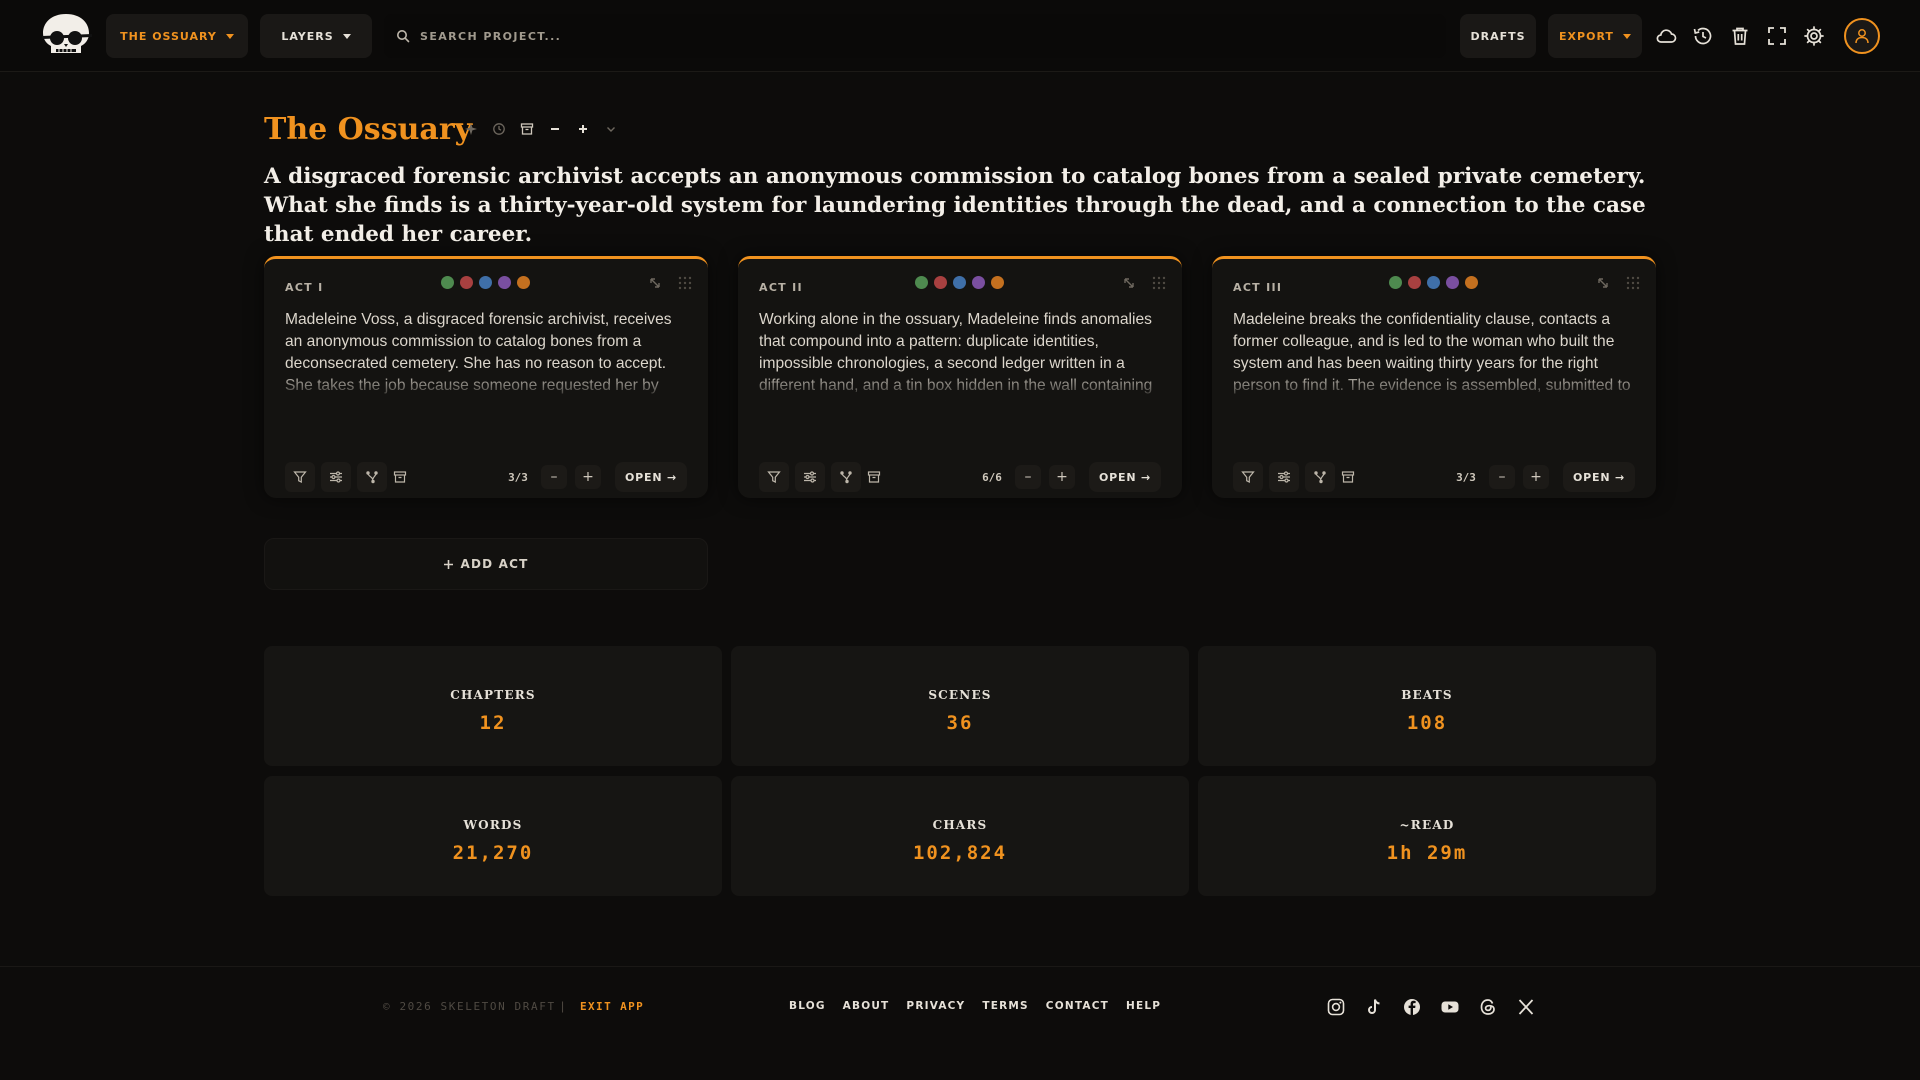 This screenshot has width=1920, height=1080. I want to click on project-dropdown-label: THE OSSUARY, so click(168, 36).